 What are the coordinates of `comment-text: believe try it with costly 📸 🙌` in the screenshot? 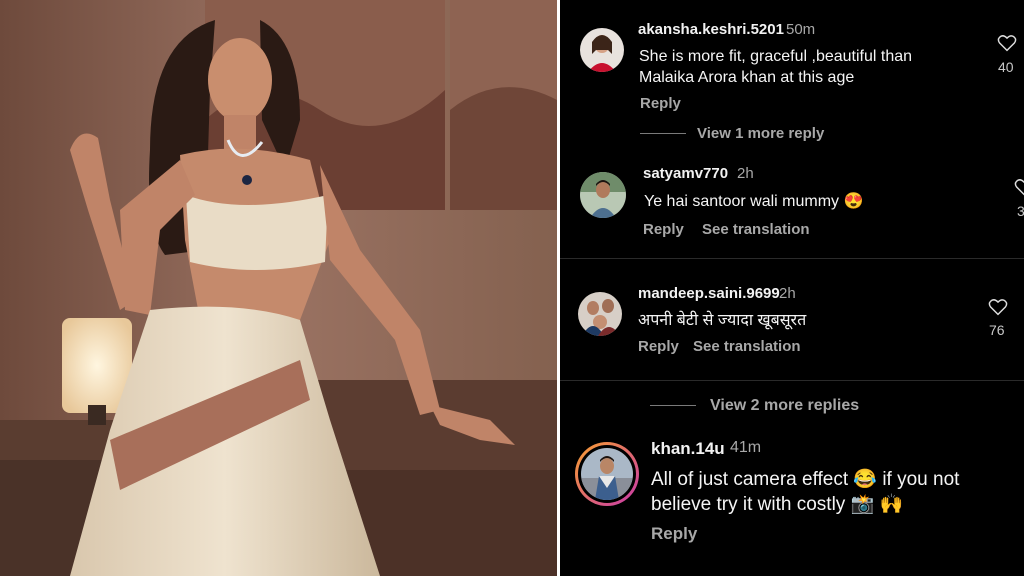 It's located at (777, 504).